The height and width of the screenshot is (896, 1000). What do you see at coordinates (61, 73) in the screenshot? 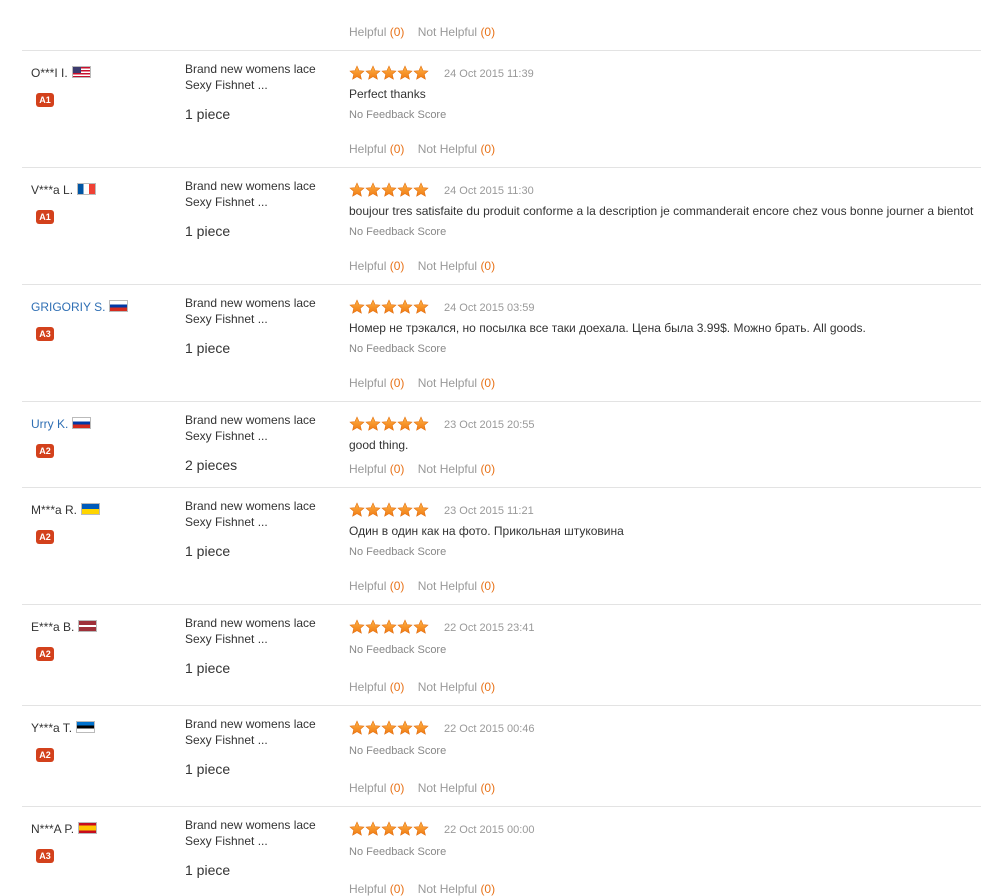
I see `reviewer-name: O***I I.` at bounding box center [61, 73].